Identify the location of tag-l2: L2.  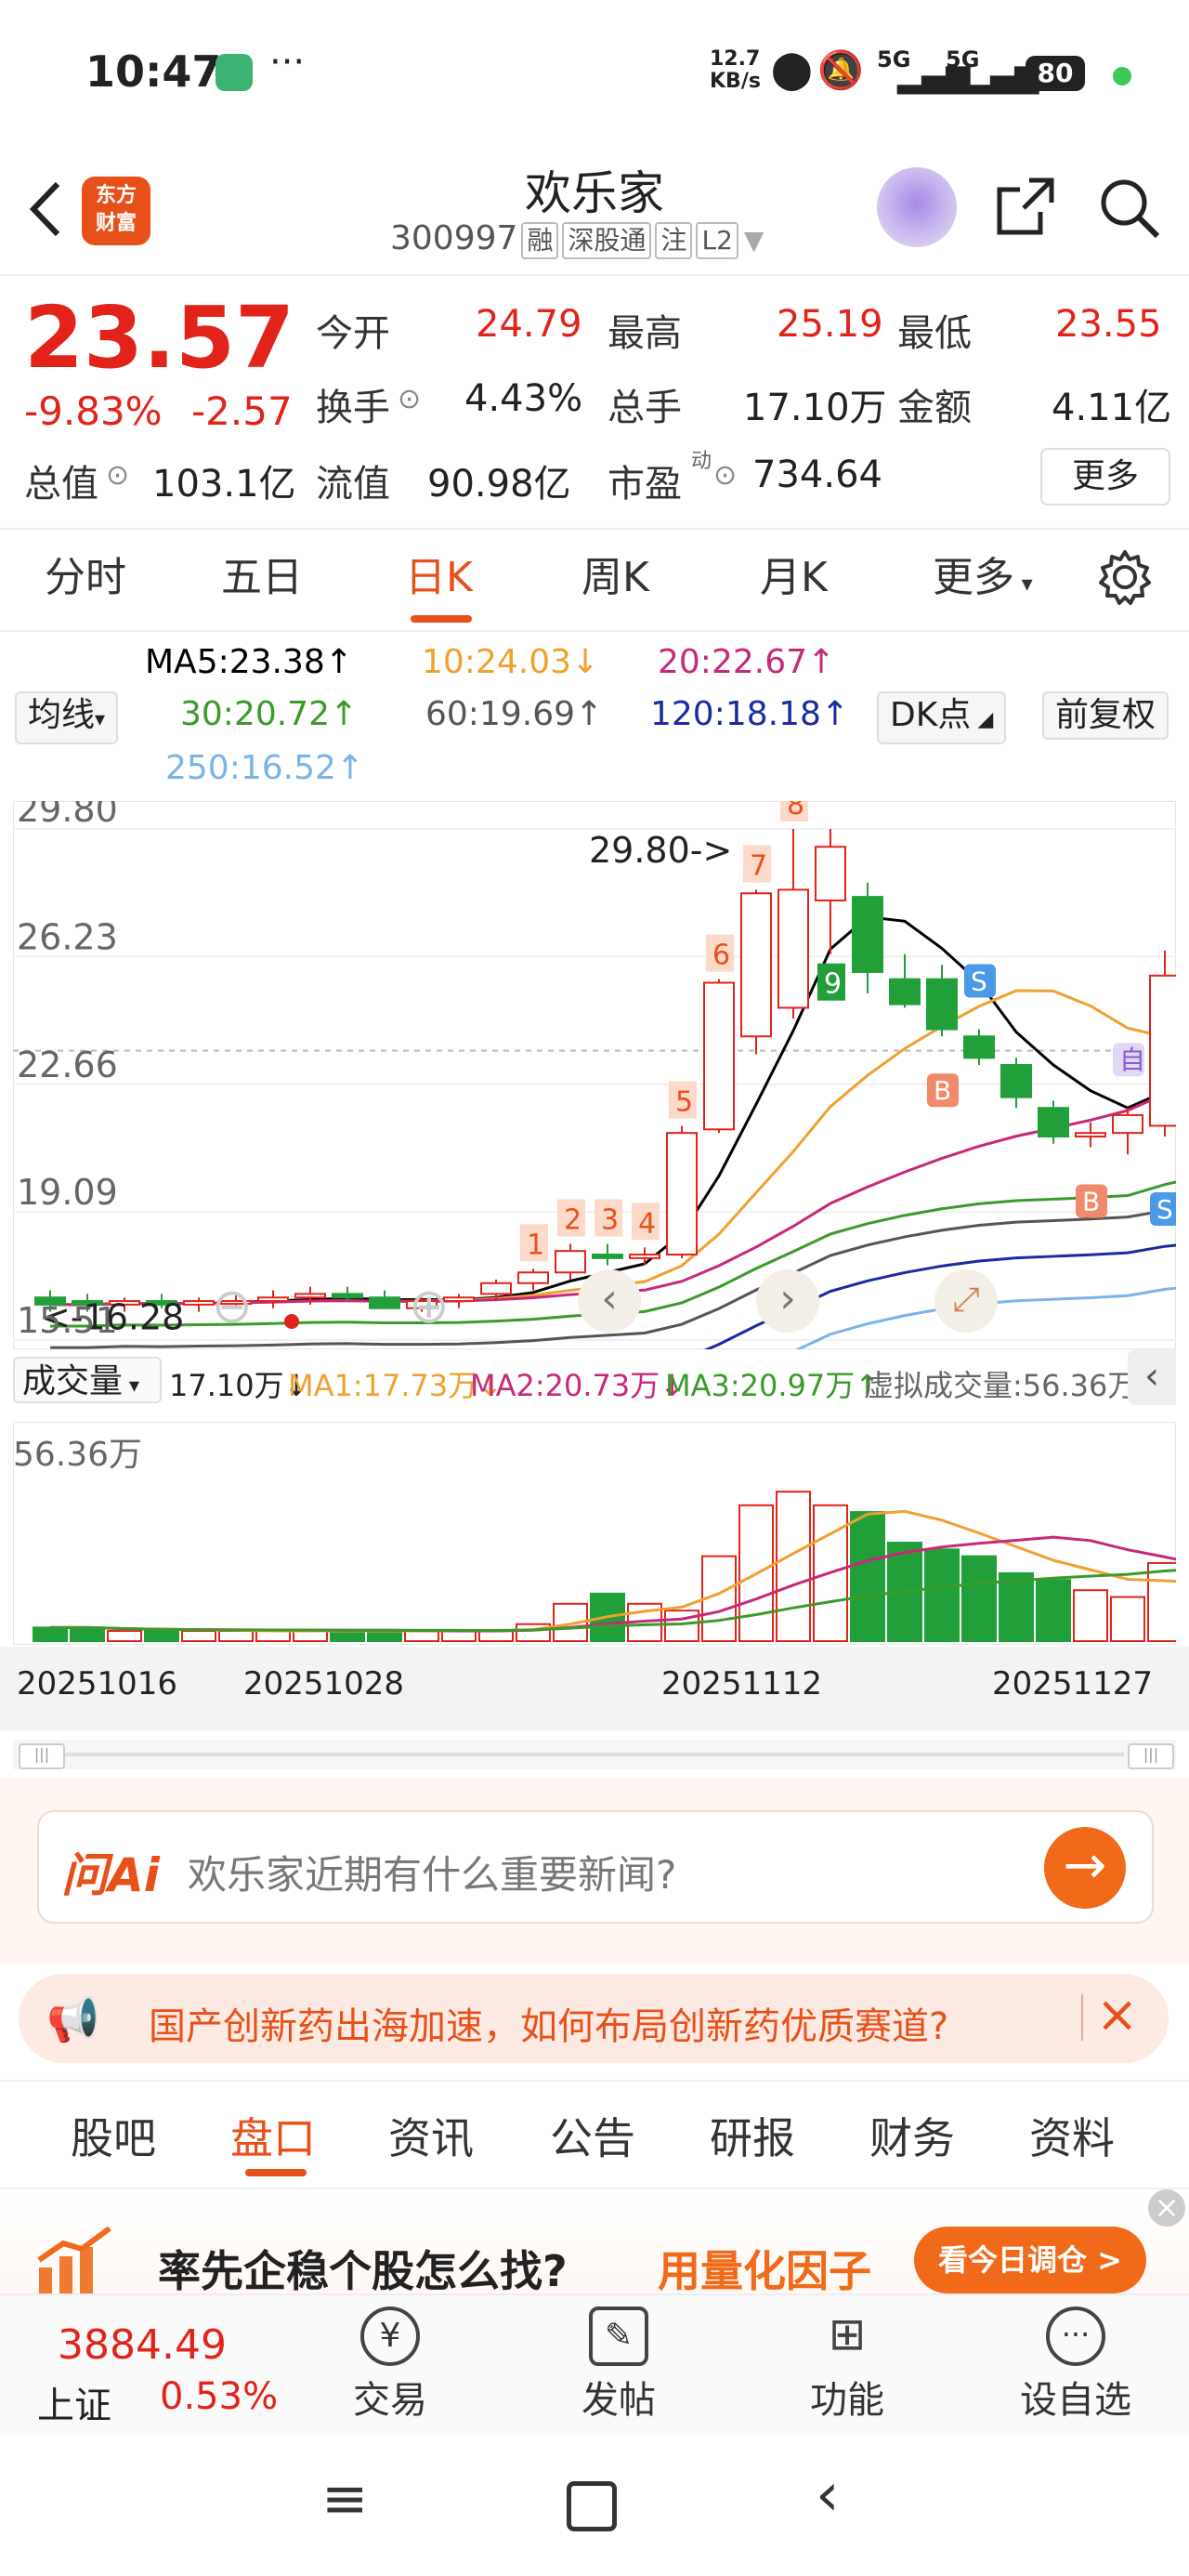
(717, 240).